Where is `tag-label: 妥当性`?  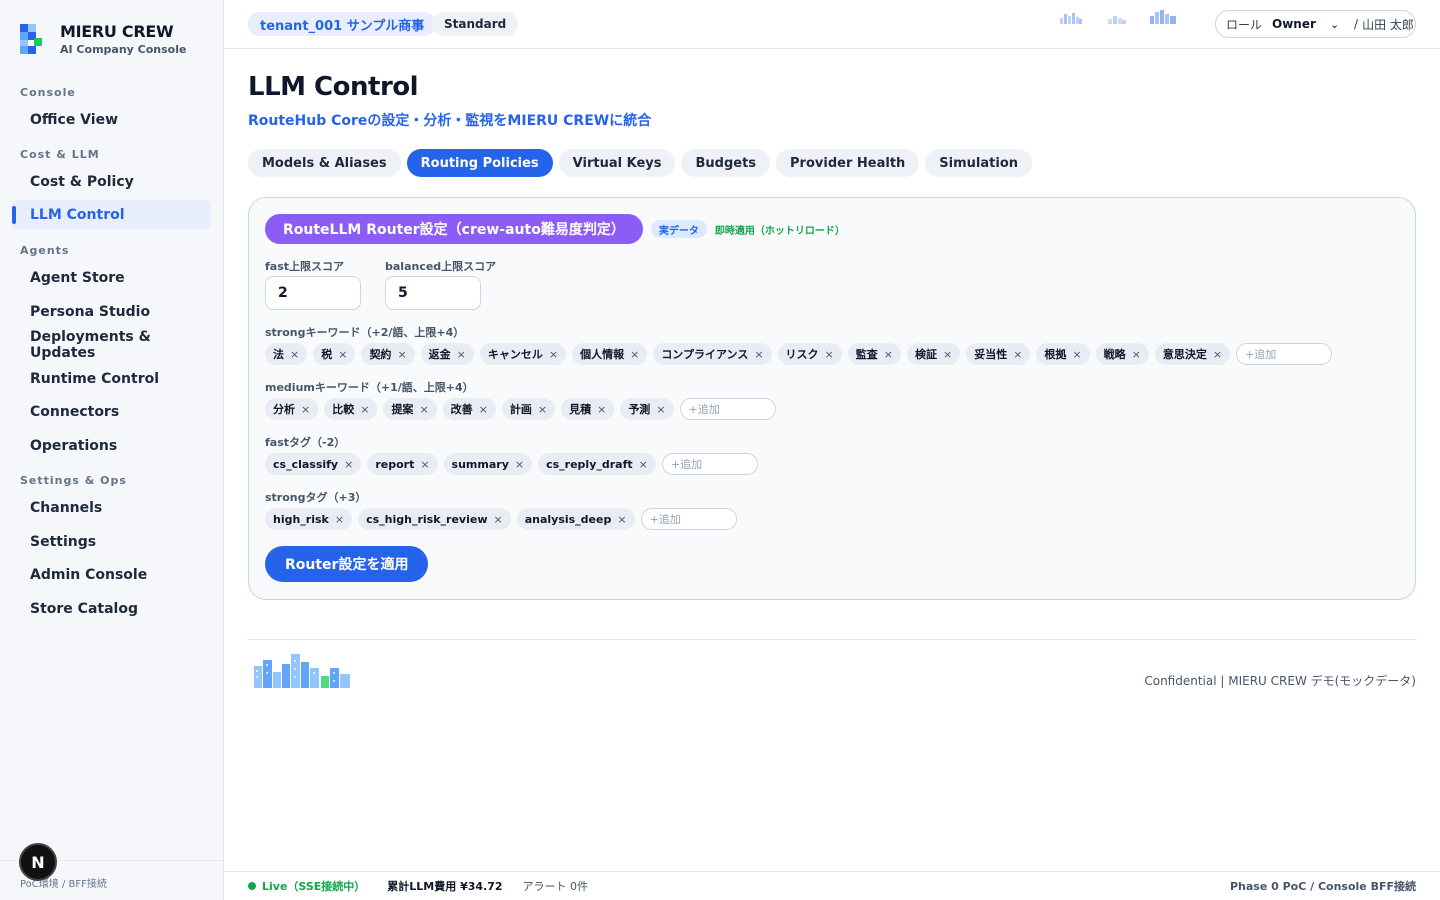 tag-label: 妥当性 is located at coordinates (991, 354).